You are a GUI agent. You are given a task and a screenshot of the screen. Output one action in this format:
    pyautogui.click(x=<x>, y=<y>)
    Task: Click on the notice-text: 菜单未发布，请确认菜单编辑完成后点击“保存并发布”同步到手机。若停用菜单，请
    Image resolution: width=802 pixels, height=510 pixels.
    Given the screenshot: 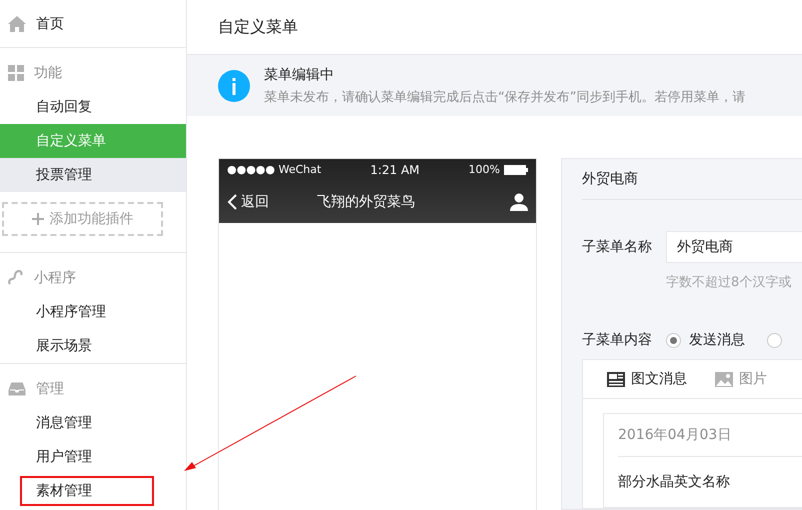 What is the action you would take?
    pyautogui.click(x=505, y=97)
    